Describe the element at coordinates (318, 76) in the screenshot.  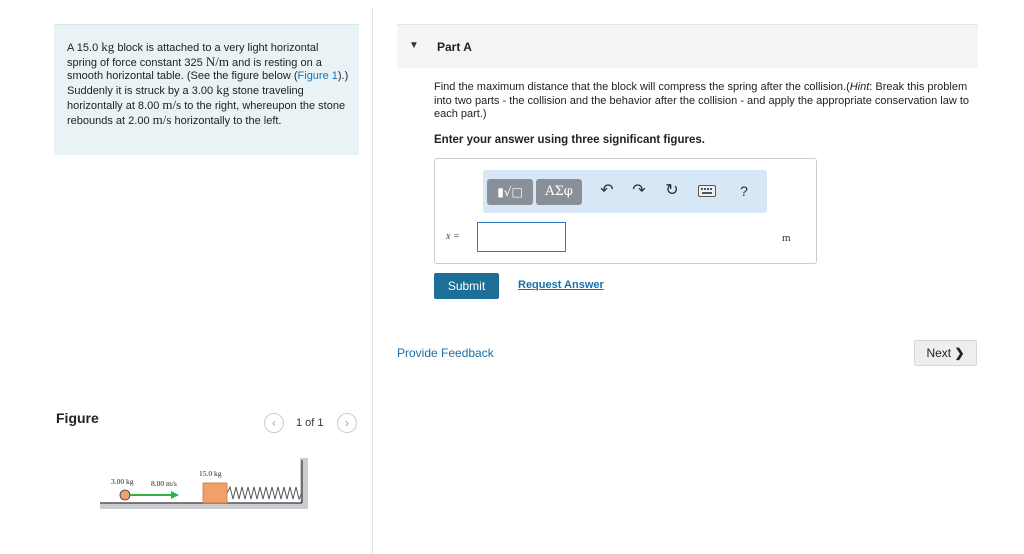
I see `figure-link: Figure 1` at that location.